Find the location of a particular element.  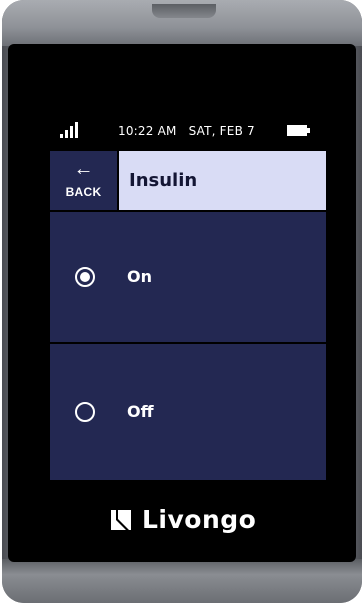

livongo-logo-icon is located at coordinates (121, 520).